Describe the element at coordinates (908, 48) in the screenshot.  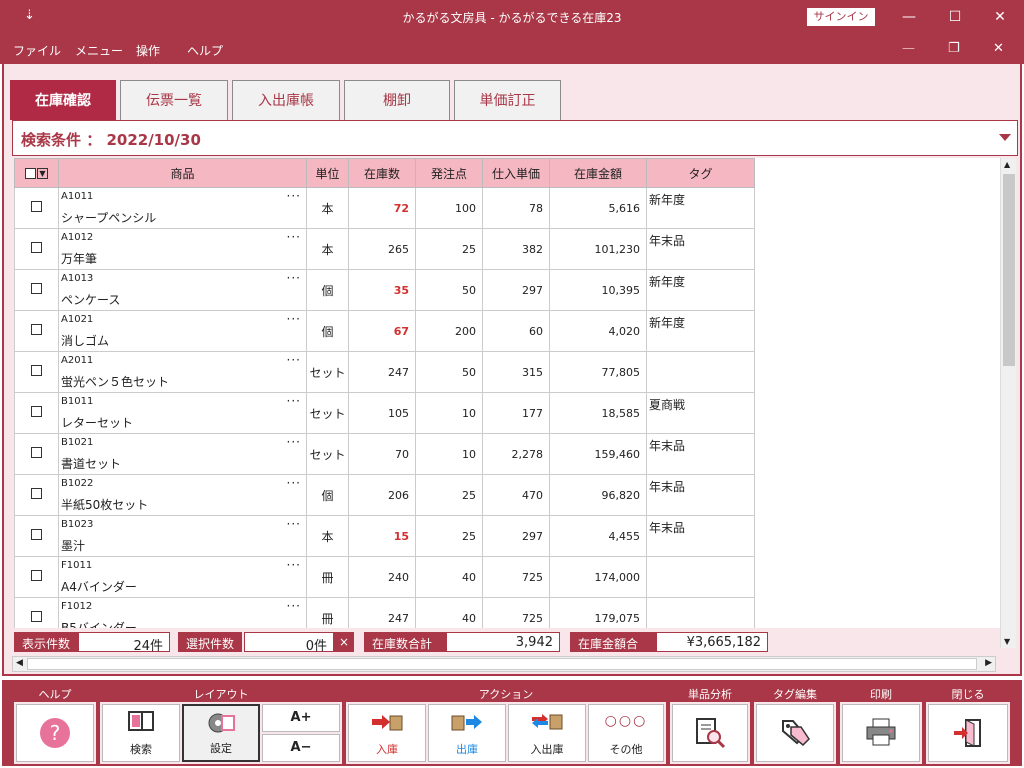
I see `doc-minimize-icon: —` at that location.